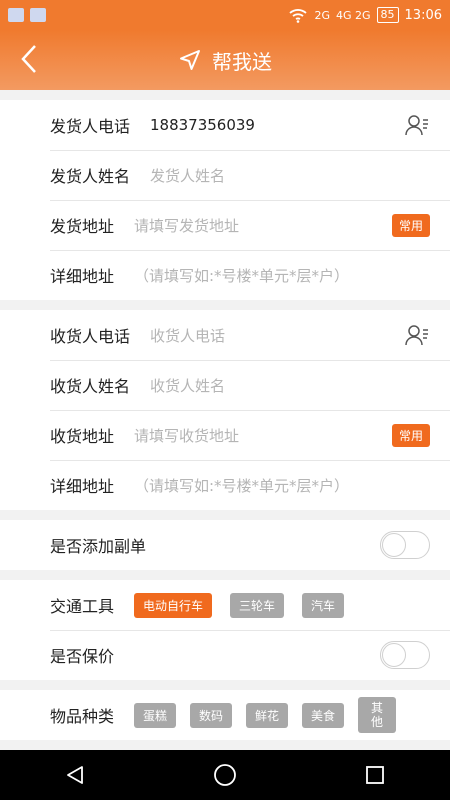  I want to click on receiver-address-row: 收货地址 请填写收货地址 常用, so click(225, 435).